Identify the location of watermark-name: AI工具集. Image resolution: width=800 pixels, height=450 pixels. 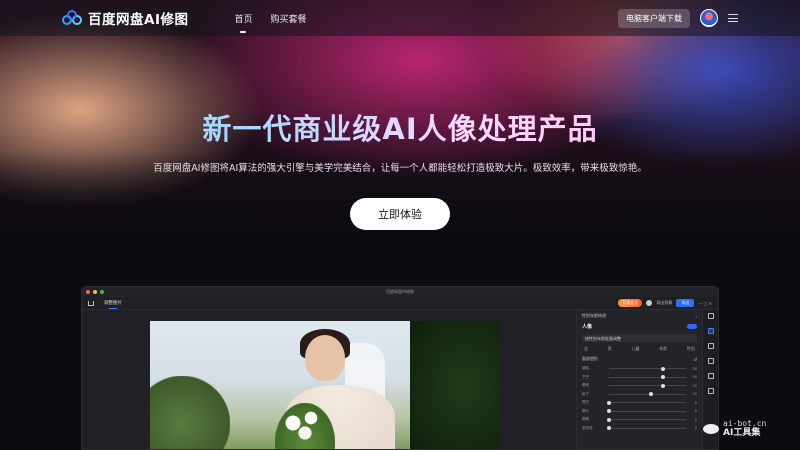
(742, 432).